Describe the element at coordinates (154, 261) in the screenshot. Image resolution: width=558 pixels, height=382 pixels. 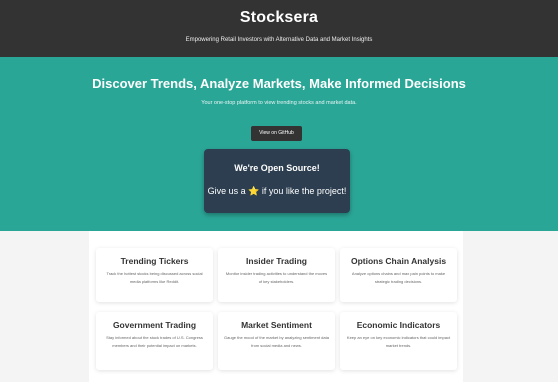
I see `feature-card-title: Trending Tickers` at that location.